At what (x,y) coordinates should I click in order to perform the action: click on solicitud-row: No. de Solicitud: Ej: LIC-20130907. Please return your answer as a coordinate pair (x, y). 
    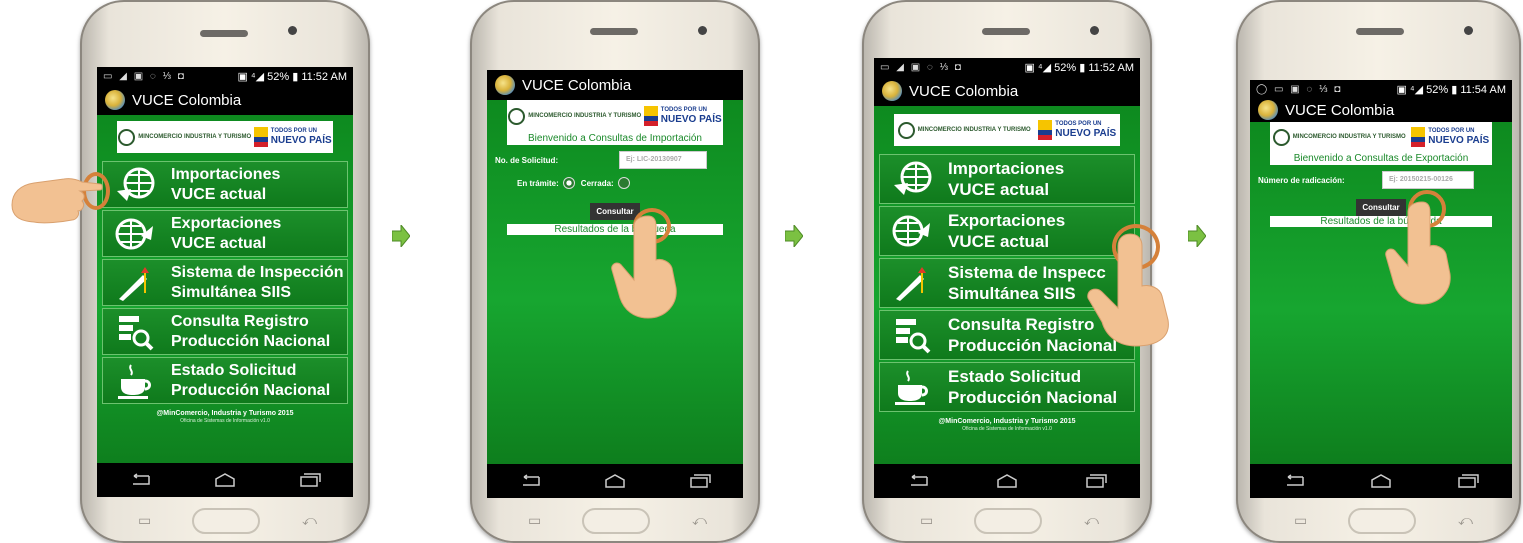
    Looking at the image, I should click on (615, 157).